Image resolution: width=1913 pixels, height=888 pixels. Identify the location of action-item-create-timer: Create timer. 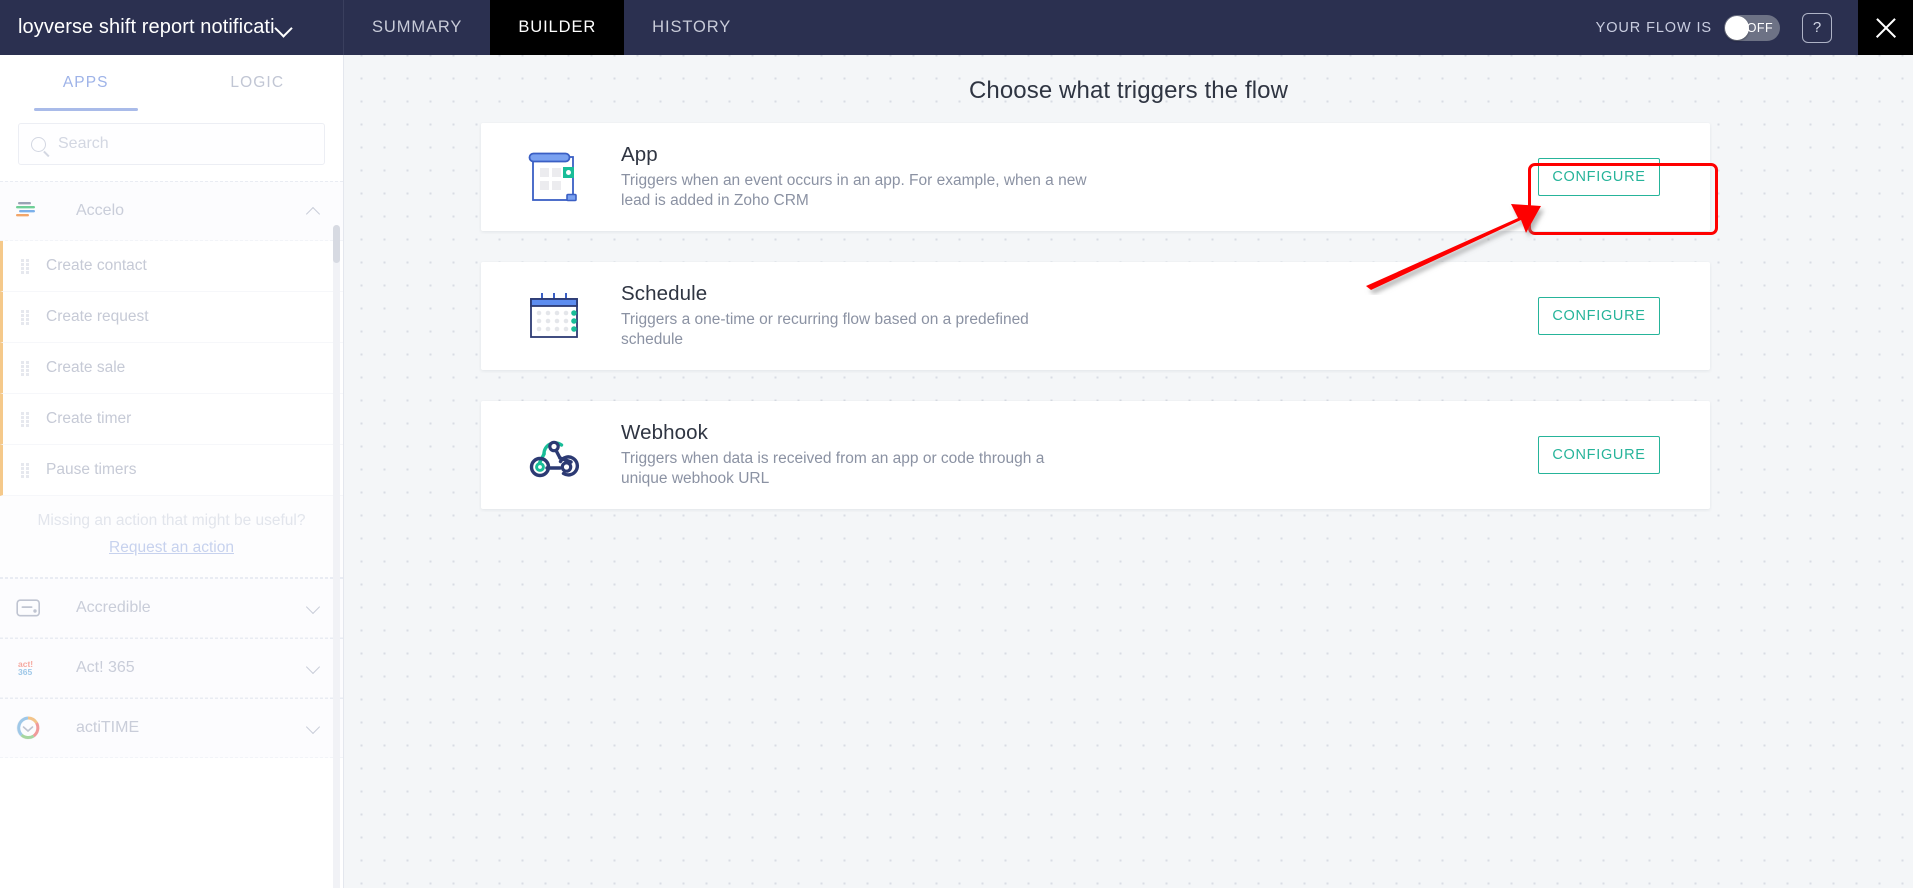
(171, 419).